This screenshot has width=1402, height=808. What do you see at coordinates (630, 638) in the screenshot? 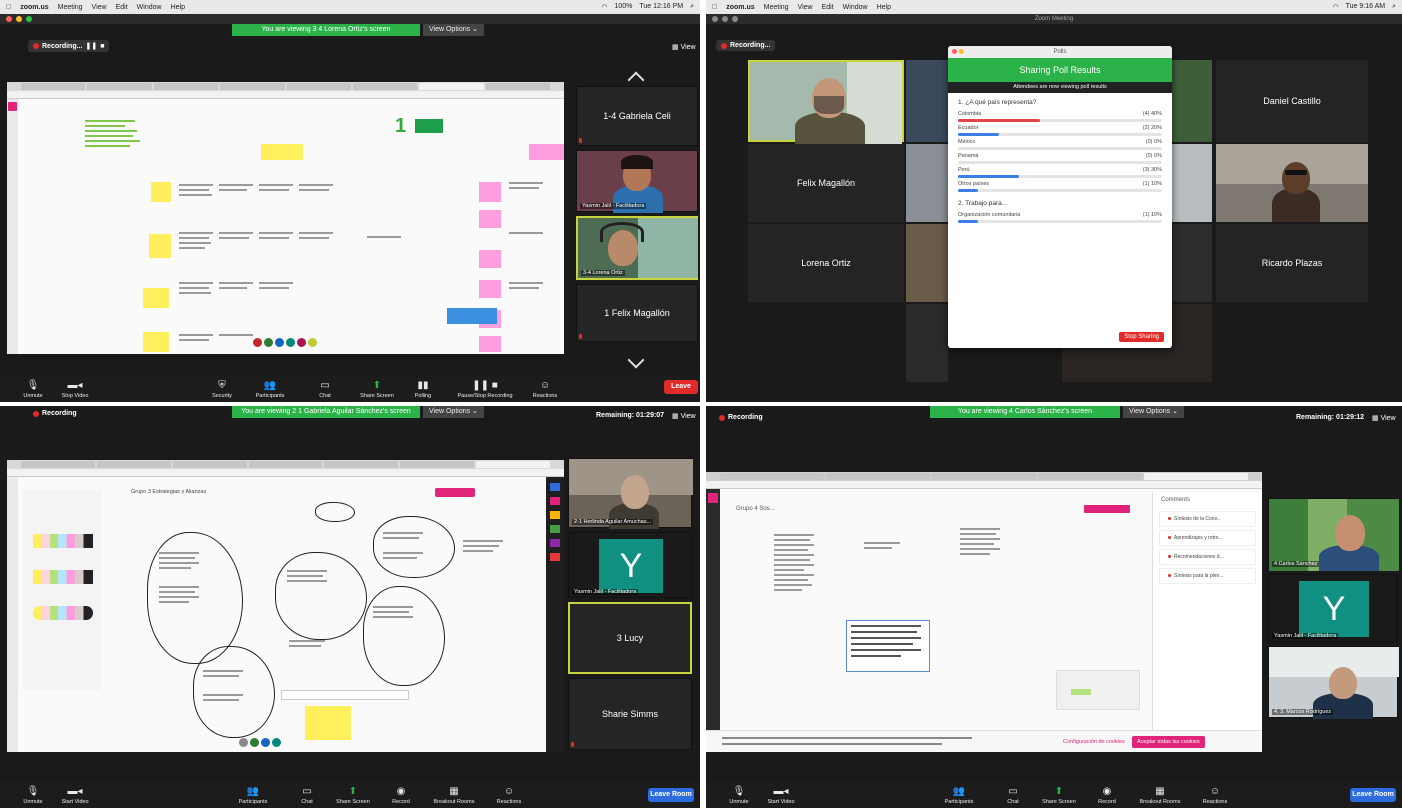
I see `active-speaker-tile: 3 Lucy` at bounding box center [630, 638].